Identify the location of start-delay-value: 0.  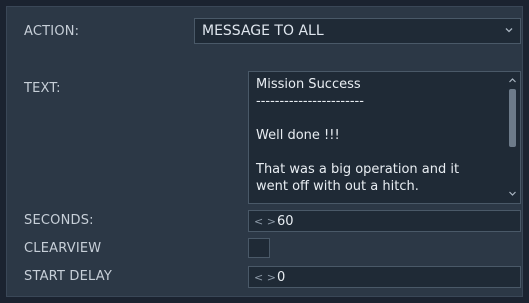
(281, 277).